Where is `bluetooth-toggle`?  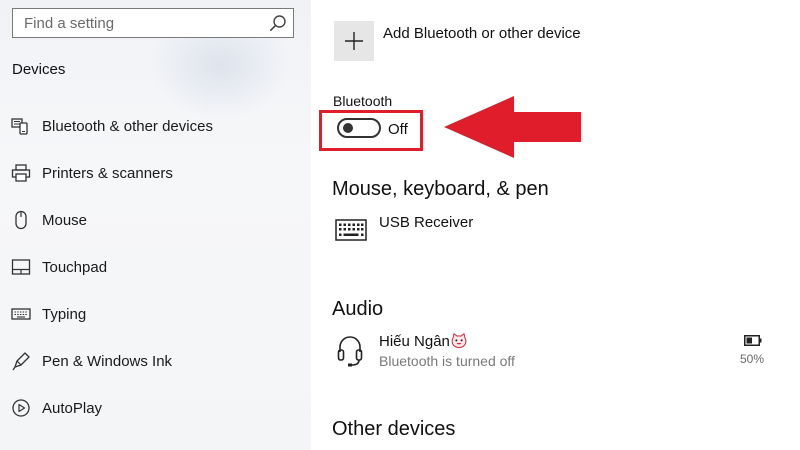 bluetooth-toggle is located at coordinates (359, 128).